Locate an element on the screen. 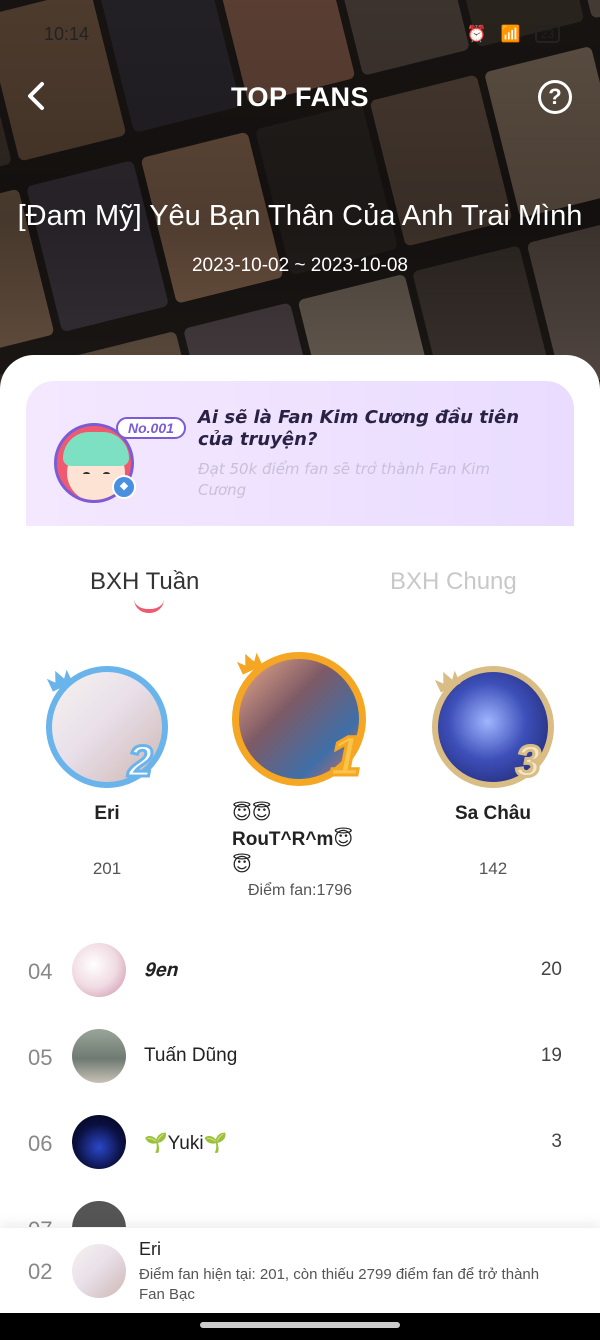 The image size is (600, 1340). home-indicator is located at coordinates (300, 1325).